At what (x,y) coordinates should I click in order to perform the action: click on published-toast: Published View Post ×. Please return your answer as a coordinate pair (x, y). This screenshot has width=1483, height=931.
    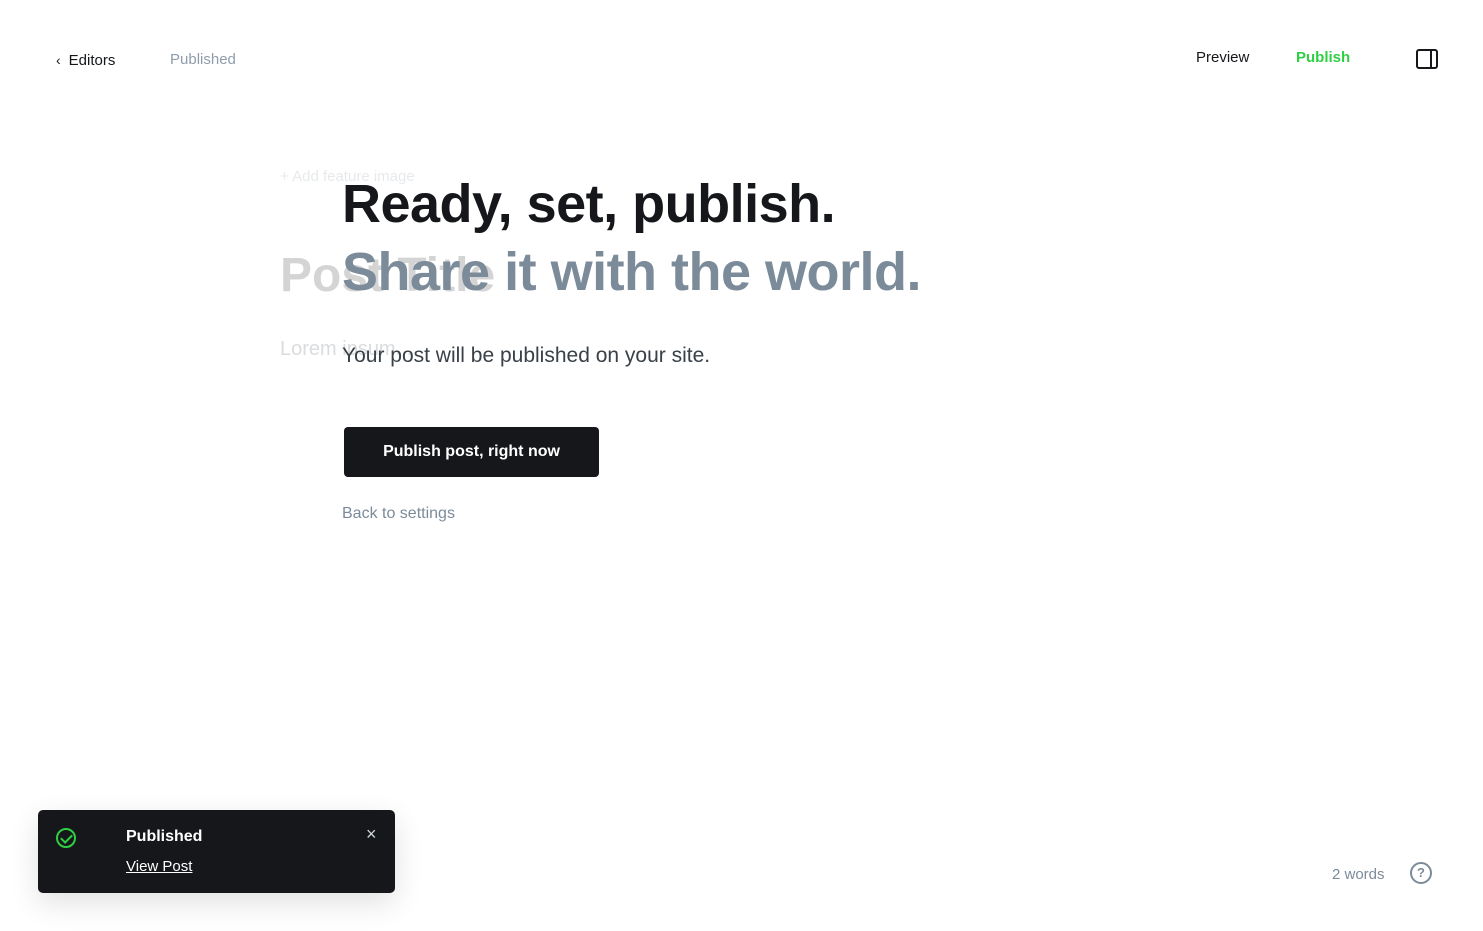
    Looking at the image, I should click on (216, 851).